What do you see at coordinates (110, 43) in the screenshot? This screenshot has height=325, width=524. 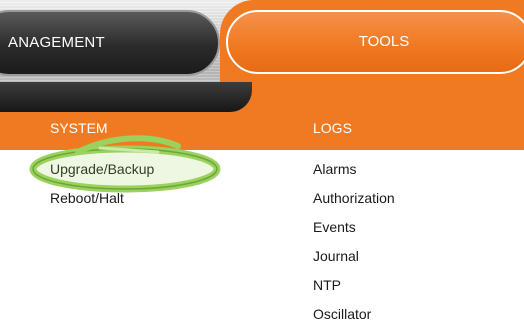 I see `tab-management: ANAGEMENT` at bounding box center [110, 43].